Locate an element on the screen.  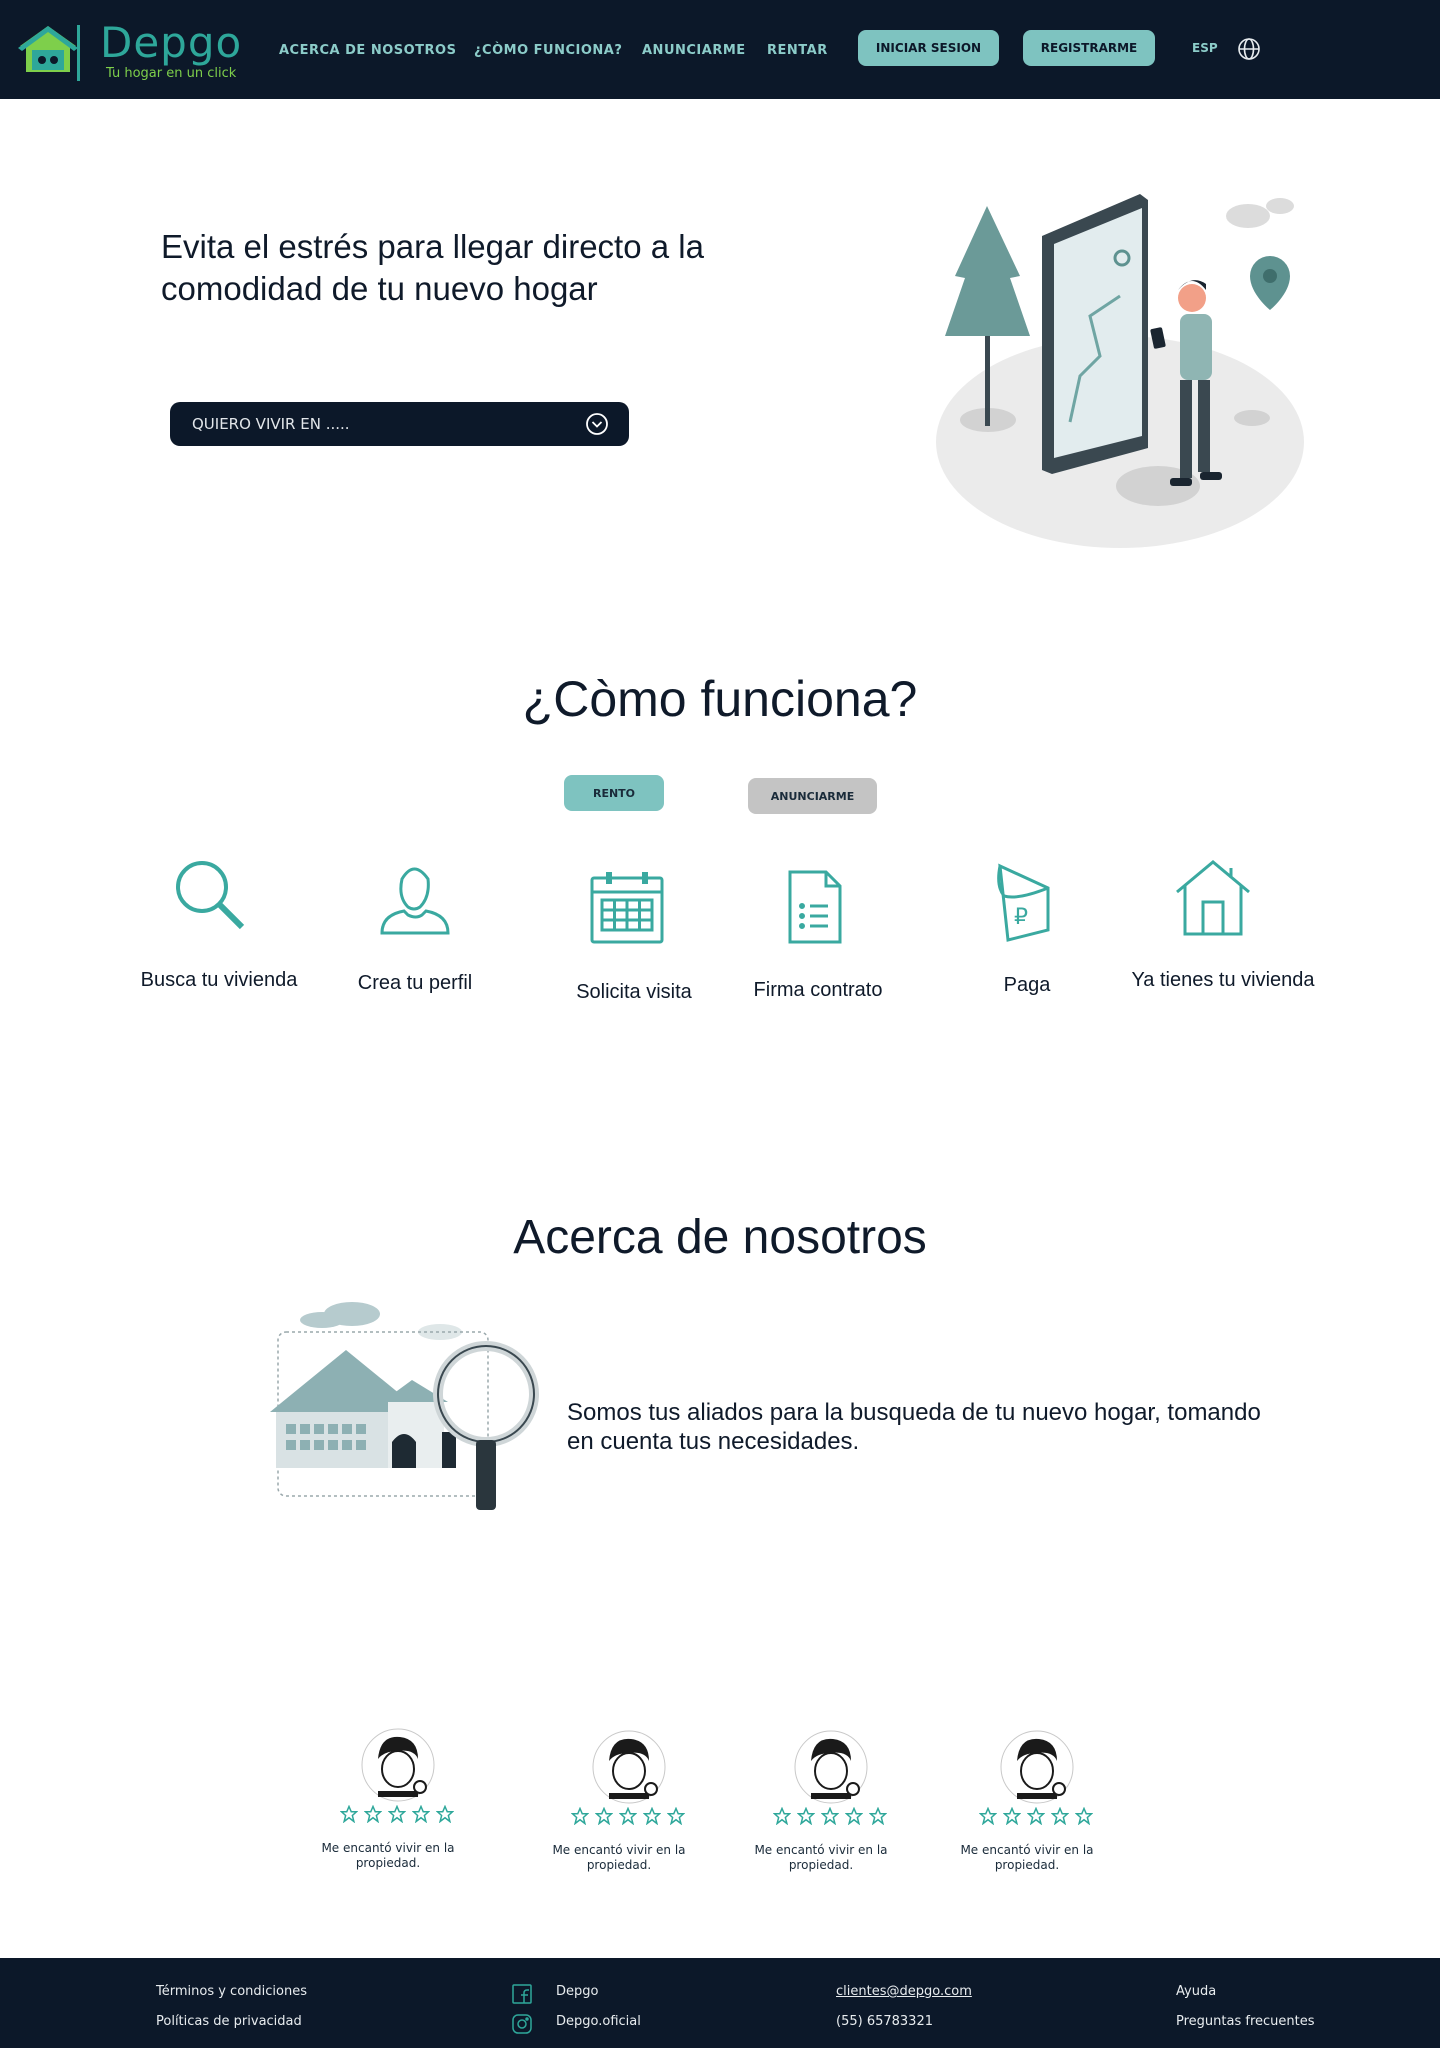
instagram-icon is located at coordinates (522, 2024).